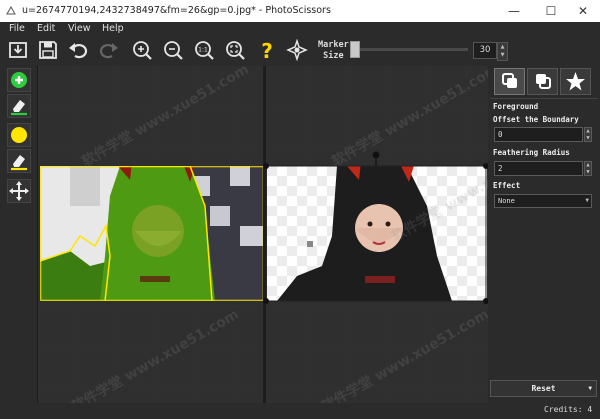 This screenshot has width=600, height=419. I want to click on maximize-button: ☐, so click(551, 11).